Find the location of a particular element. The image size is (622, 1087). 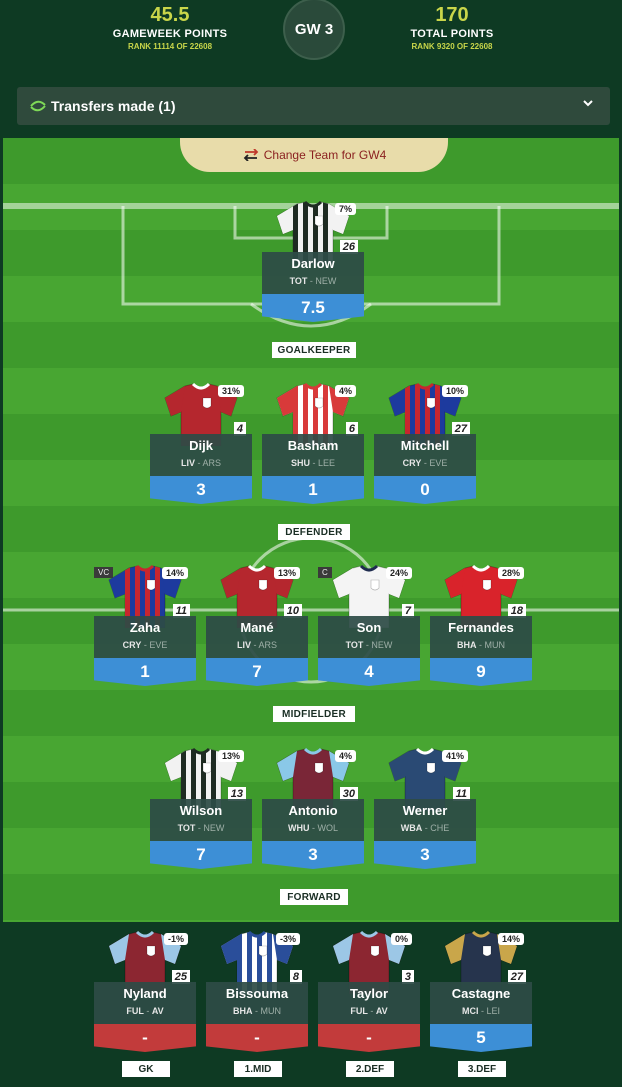

opponent-team: CHE is located at coordinates (440, 828).